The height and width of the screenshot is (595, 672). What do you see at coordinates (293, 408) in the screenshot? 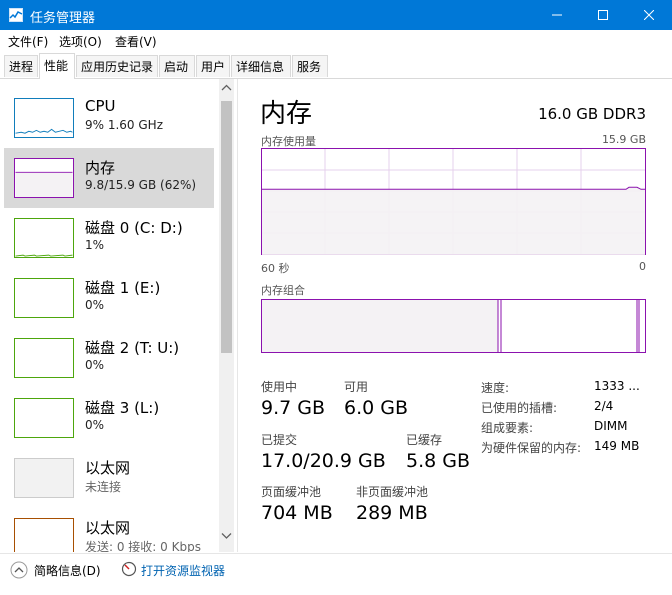
I see `in-use-value: 9.7 GB` at bounding box center [293, 408].